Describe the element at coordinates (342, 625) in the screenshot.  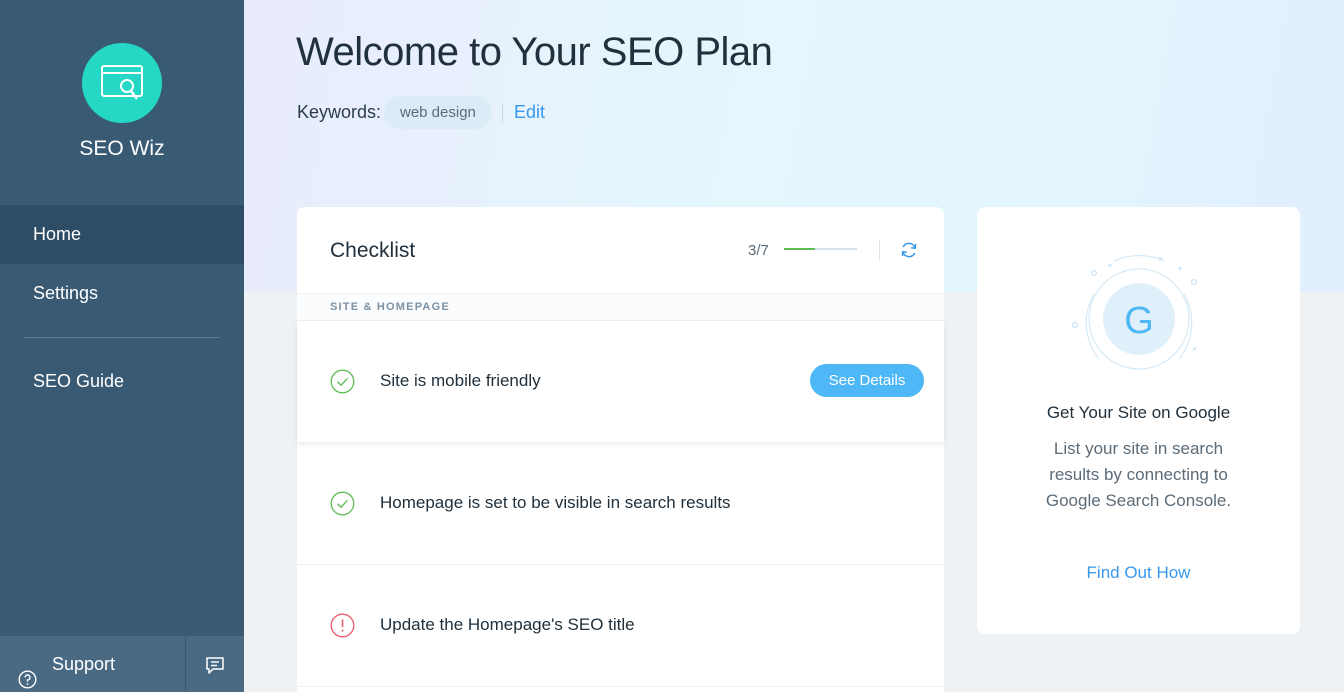
I see `warning-circle-icon` at that location.